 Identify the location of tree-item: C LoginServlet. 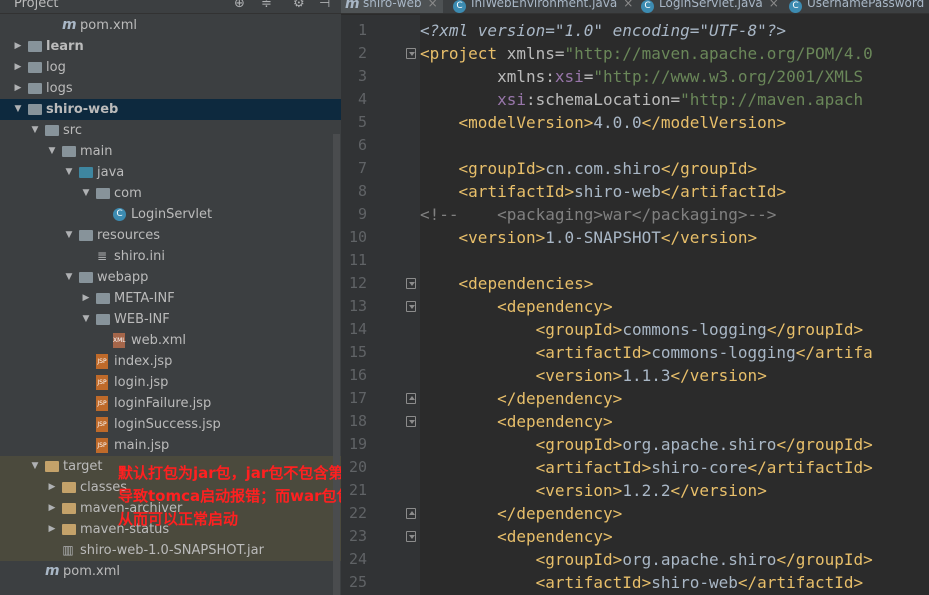
(170, 214).